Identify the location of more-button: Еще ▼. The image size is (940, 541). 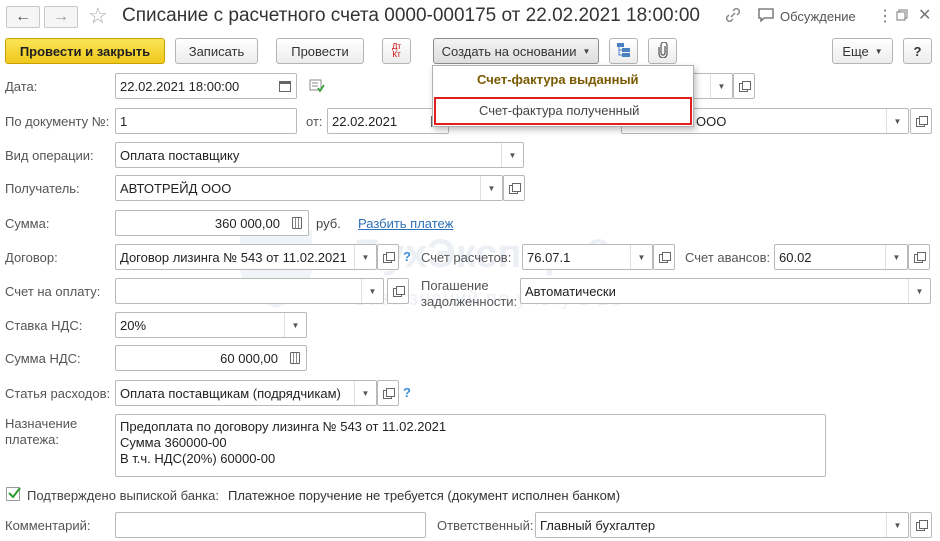
(862, 51).